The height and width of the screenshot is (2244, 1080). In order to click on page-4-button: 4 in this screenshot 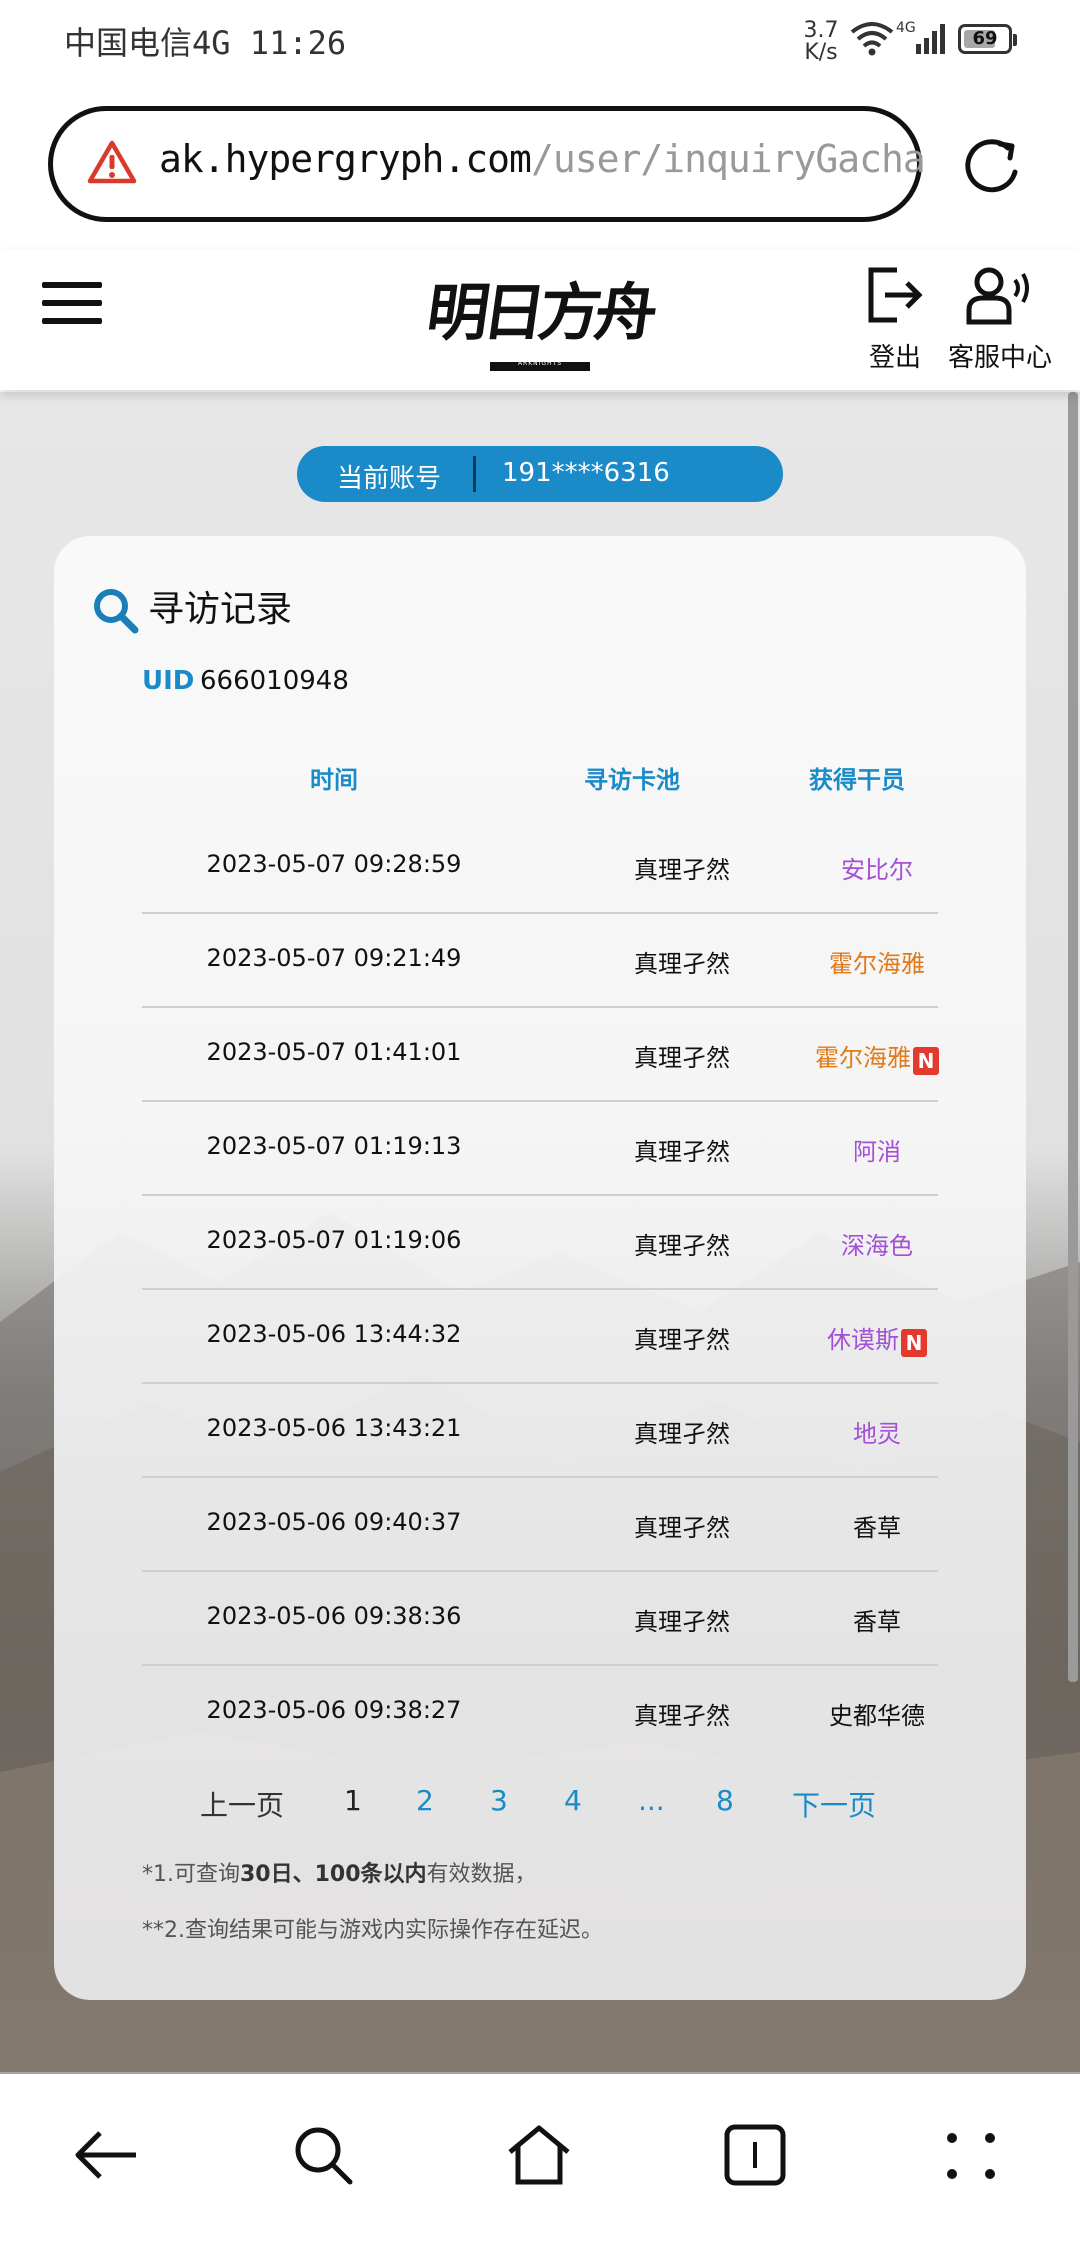, I will do `click(573, 1800)`.